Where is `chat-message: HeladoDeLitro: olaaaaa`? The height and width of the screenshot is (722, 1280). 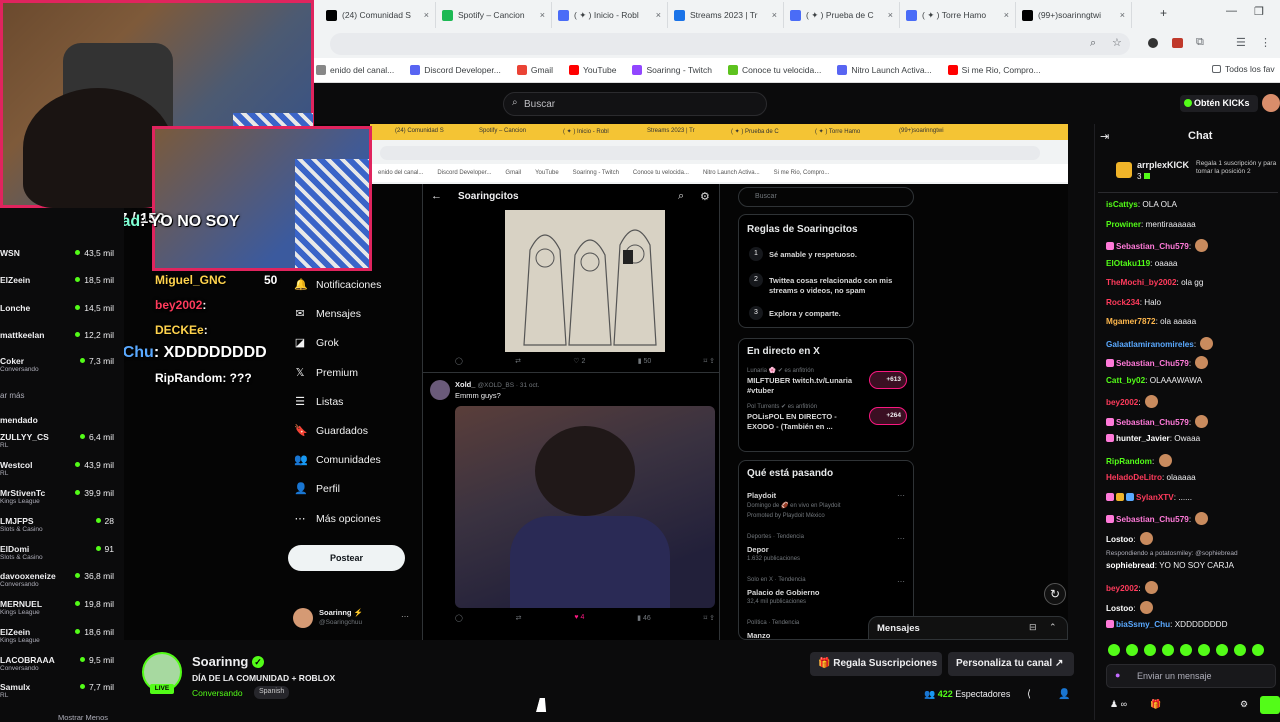
chat-message: HeladoDeLitro: olaaaaa is located at coordinates (1151, 477).